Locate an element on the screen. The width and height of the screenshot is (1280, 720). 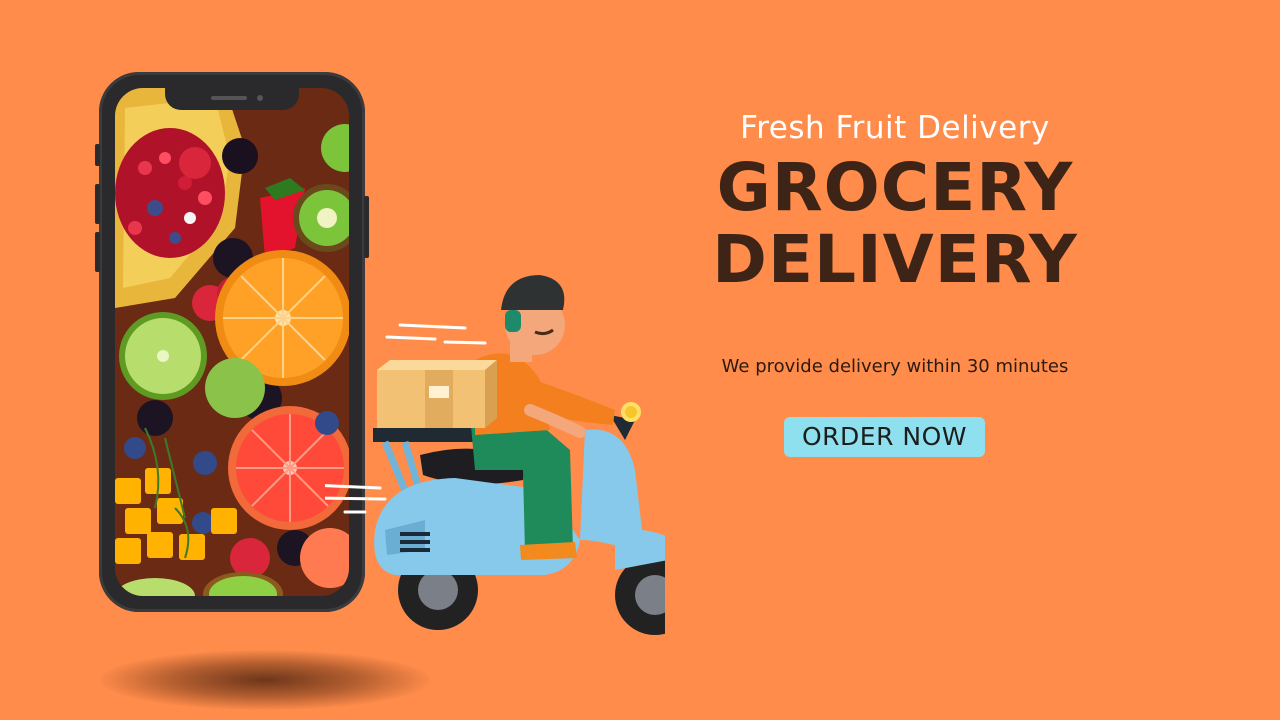
description-text: We provide delivery within 30 minutes is located at coordinates (895, 366).